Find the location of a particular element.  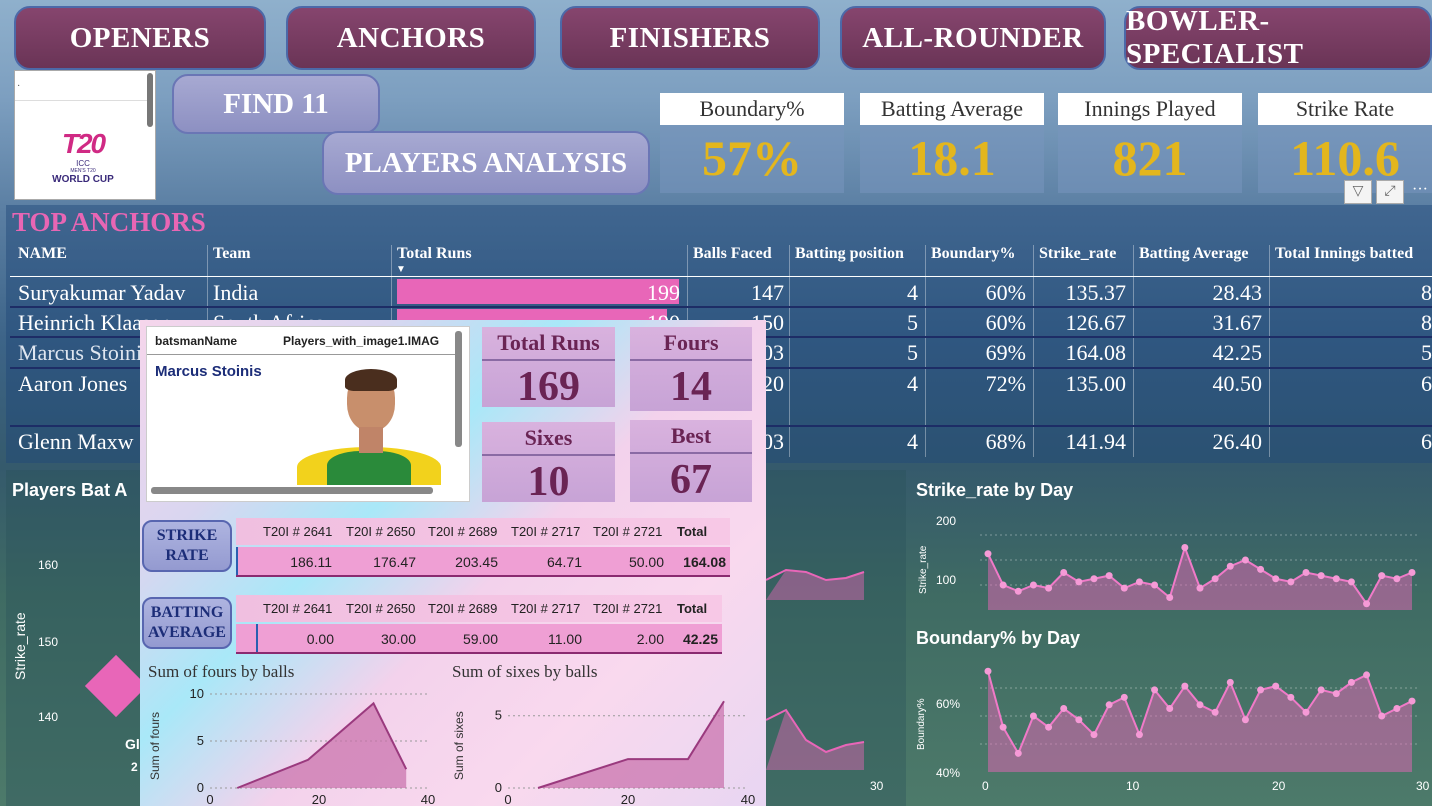

table-cell: 135.00 is located at coordinates (1096, 383).